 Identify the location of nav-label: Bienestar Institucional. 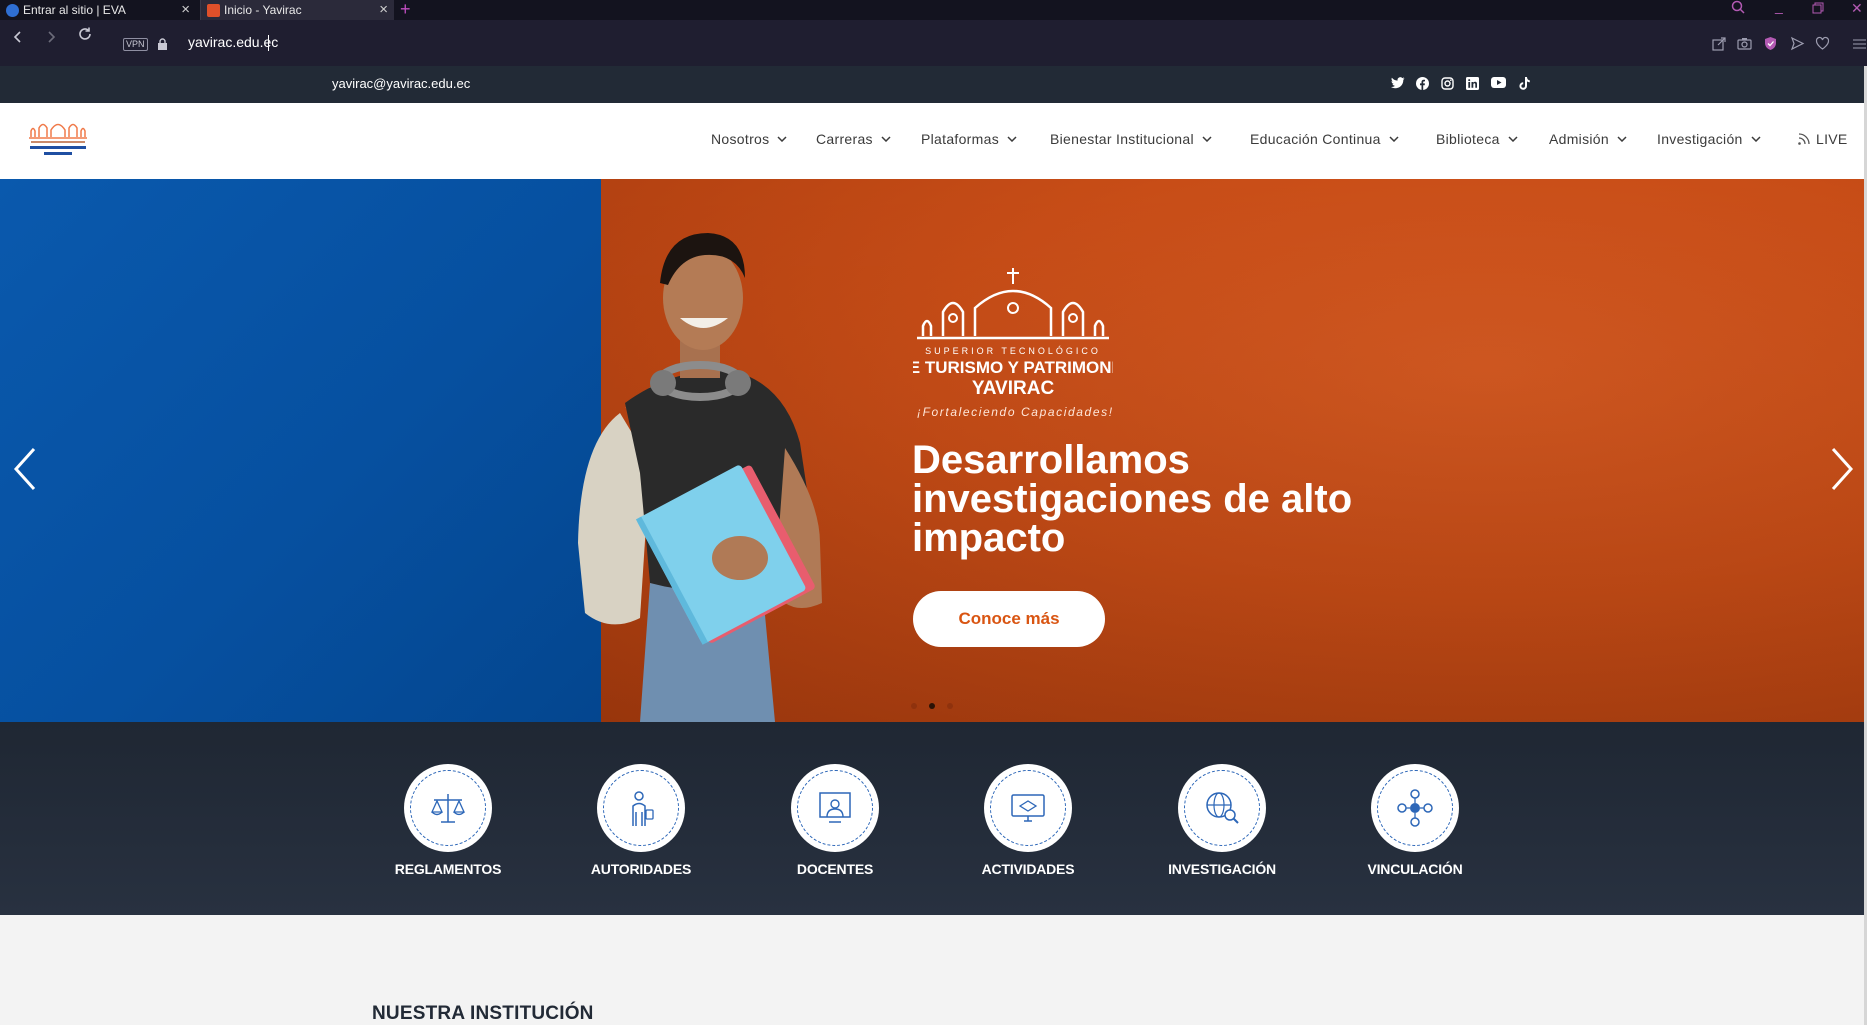
(1122, 139).